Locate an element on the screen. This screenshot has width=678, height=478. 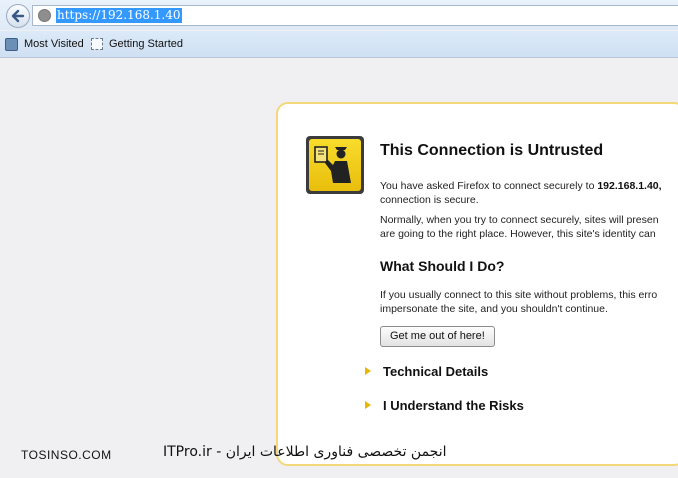
security-officer-icon is located at coordinates (335, 165).